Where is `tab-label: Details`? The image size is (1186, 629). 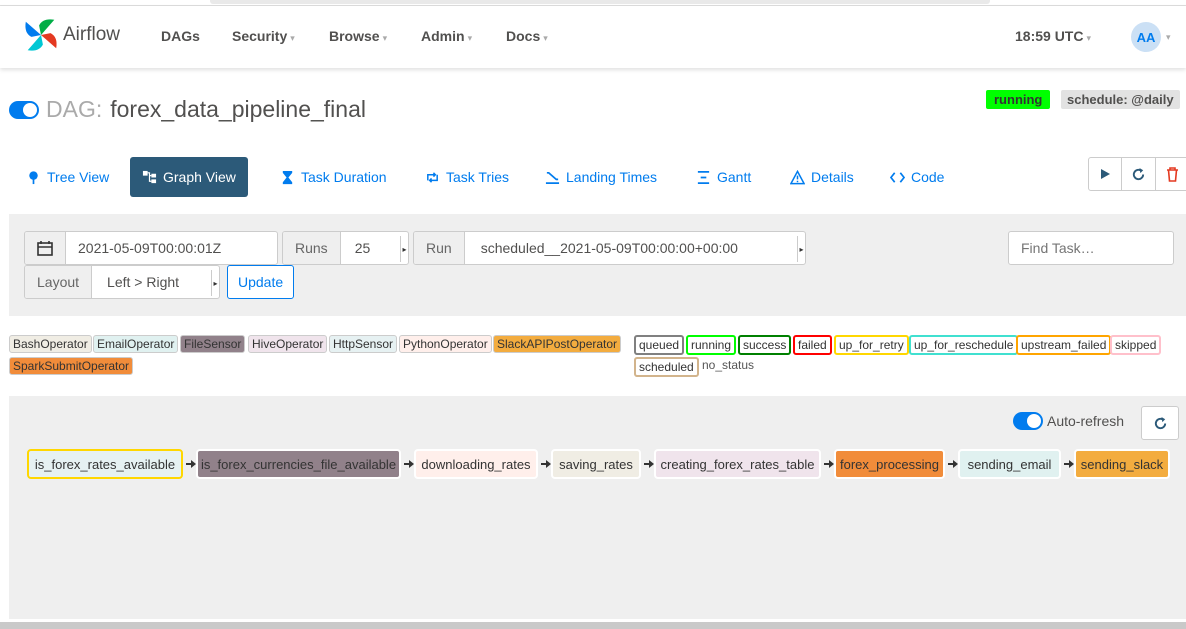 tab-label: Details is located at coordinates (832, 177).